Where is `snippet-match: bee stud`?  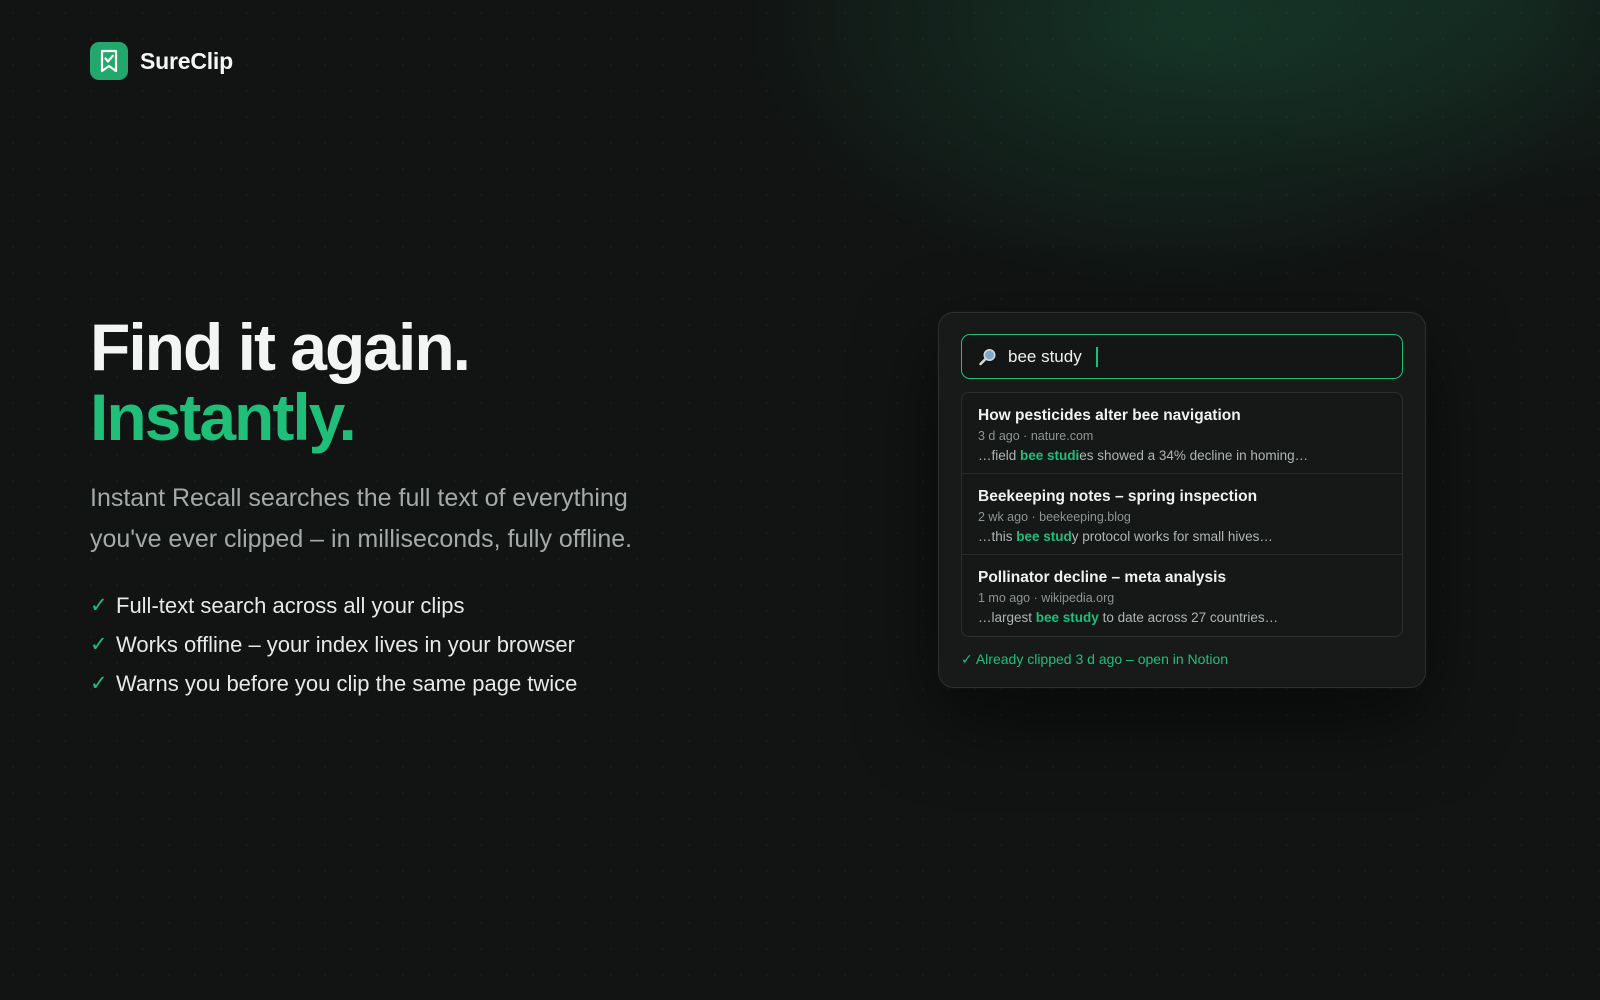 snippet-match: bee stud is located at coordinates (1044, 536).